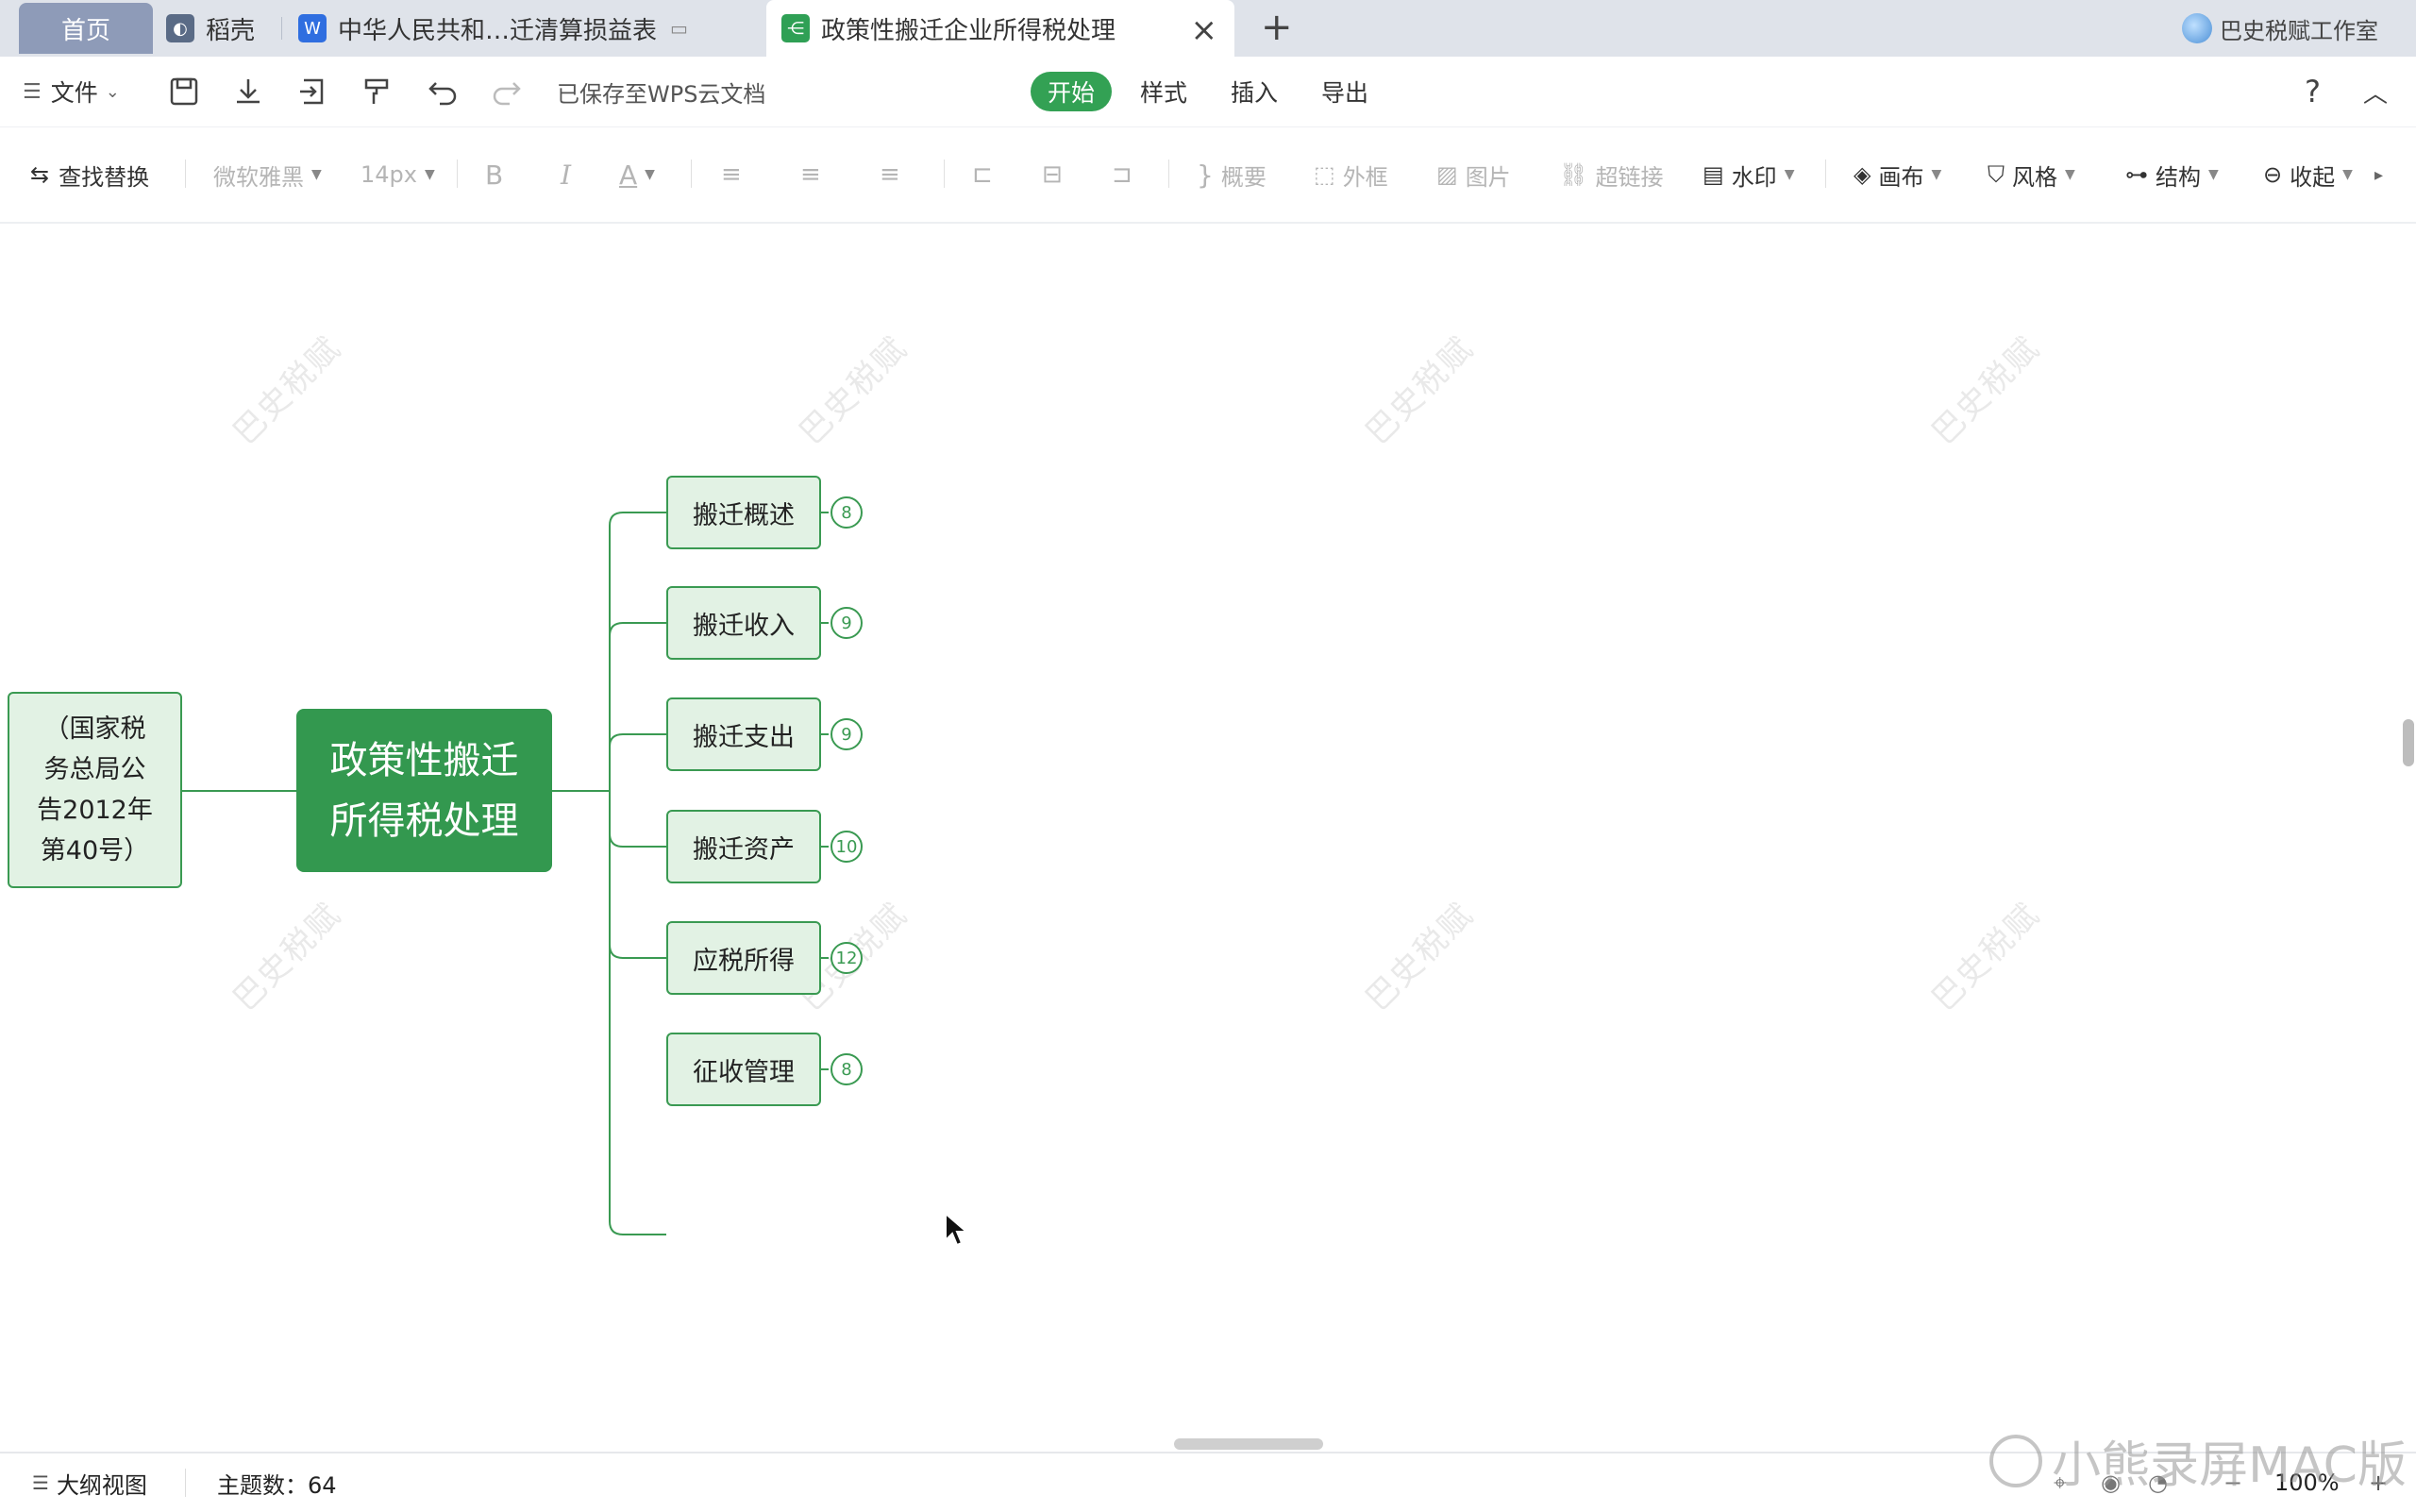  Describe the element at coordinates (566, 174) in the screenshot. I see `italic-button: I` at that location.